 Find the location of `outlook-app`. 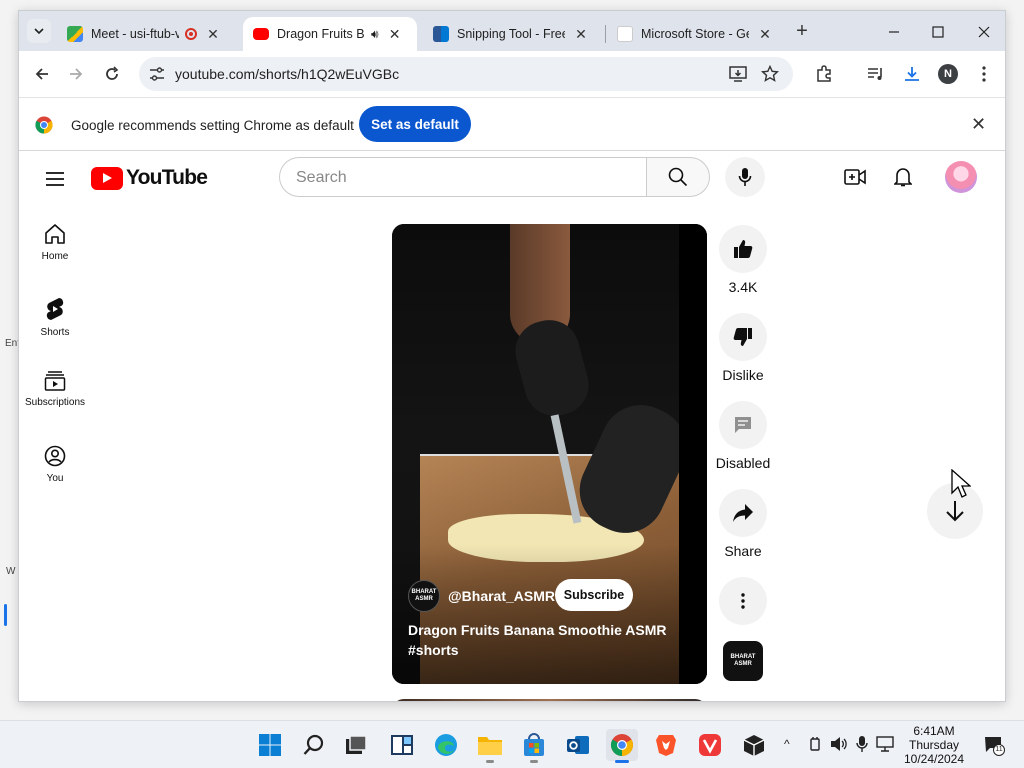

outlook-app is located at coordinates (578, 745).